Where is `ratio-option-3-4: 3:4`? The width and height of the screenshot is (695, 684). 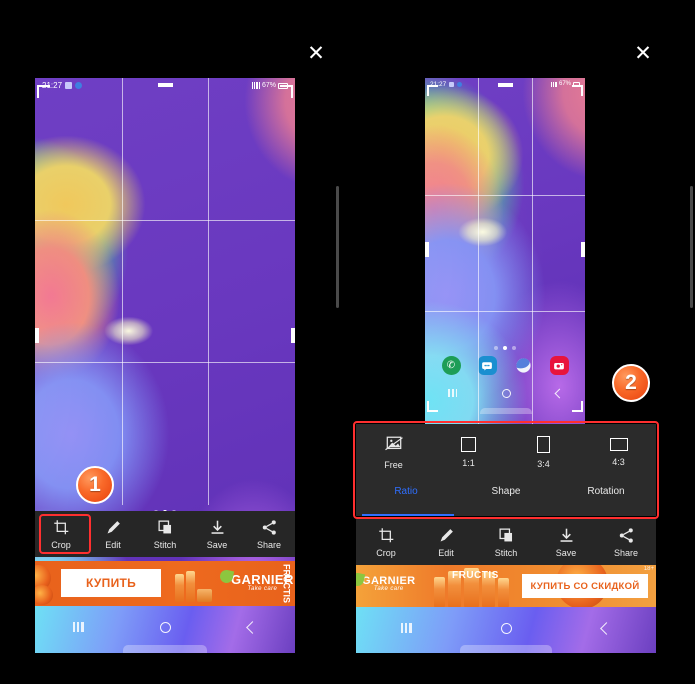 ratio-option-3-4: 3:4 is located at coordinates (543, 452).